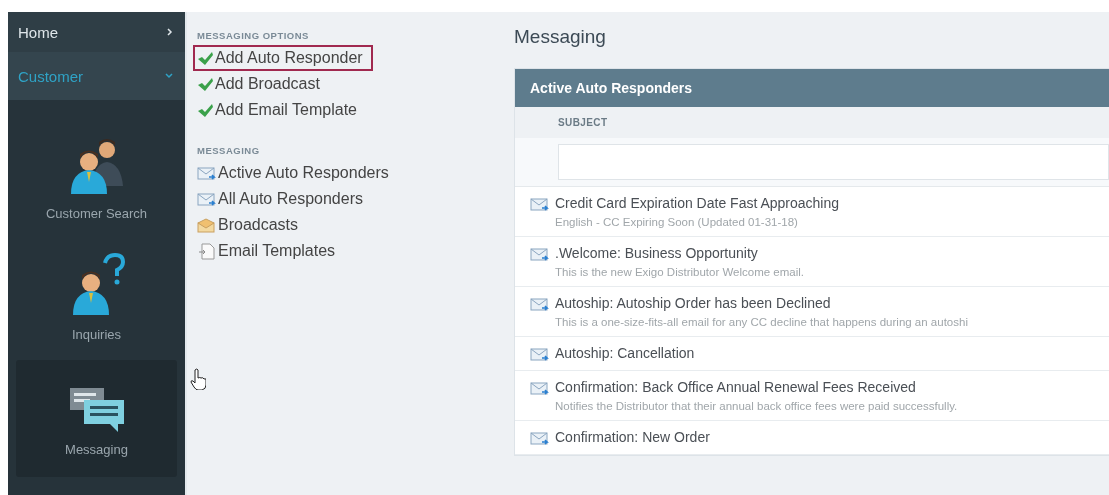  What do you see at coordinates (833, 162) in the screenshot?
I see `filter-field` at bounding box center [833, 162].